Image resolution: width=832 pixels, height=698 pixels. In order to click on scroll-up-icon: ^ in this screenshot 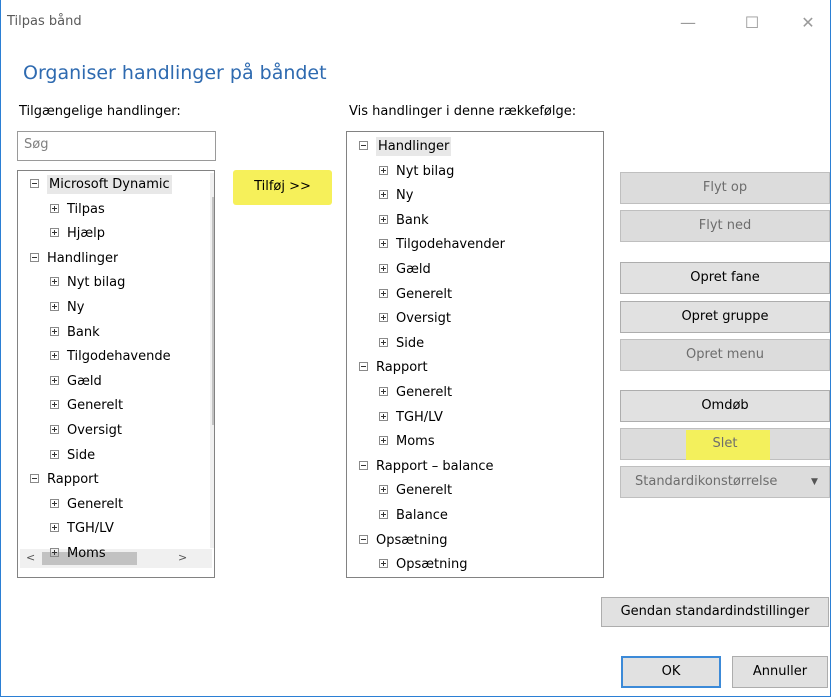, I will do `click(214, 183)`.